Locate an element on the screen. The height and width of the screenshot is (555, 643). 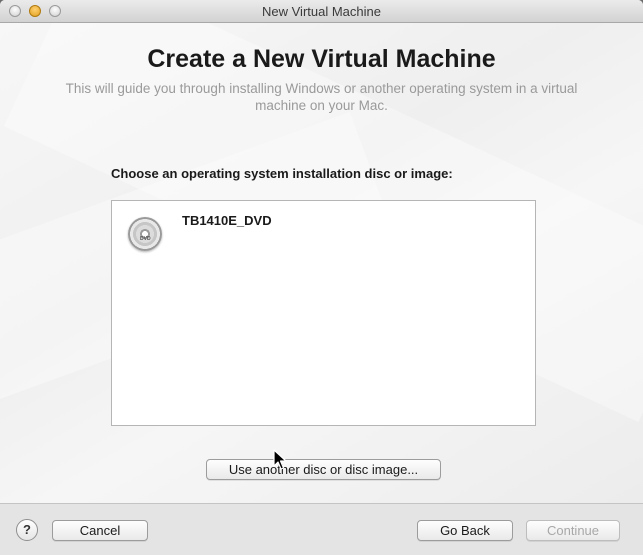
page-title: Create a New Virtual Machine is located at coordinates (321, 59).